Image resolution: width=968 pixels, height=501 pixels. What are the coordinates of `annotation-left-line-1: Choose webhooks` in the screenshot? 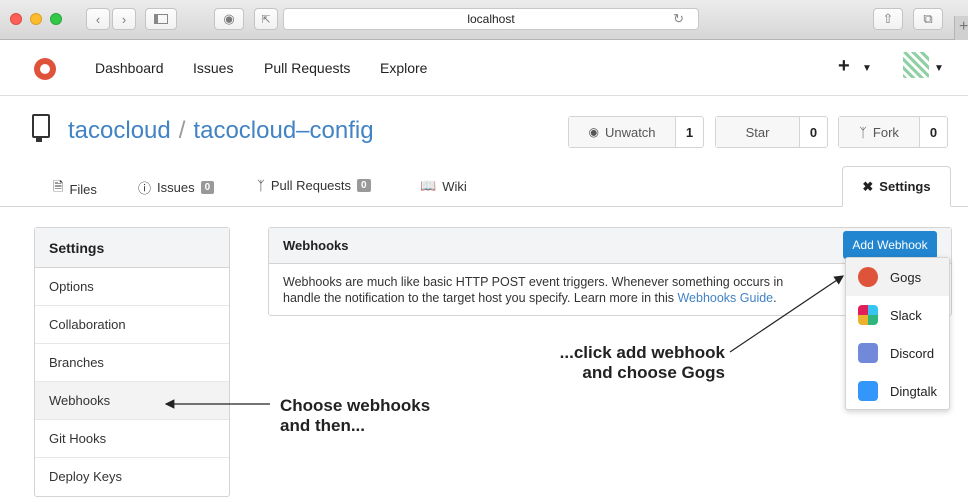 It's located at (355, 405).